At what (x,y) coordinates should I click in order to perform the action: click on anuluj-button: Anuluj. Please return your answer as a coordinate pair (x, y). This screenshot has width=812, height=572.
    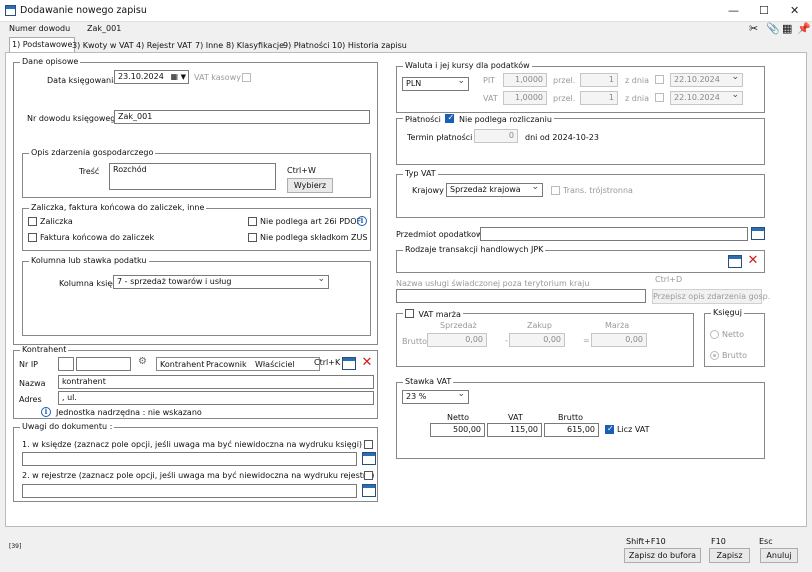
    Looking at the image, I should click on (779, 555).